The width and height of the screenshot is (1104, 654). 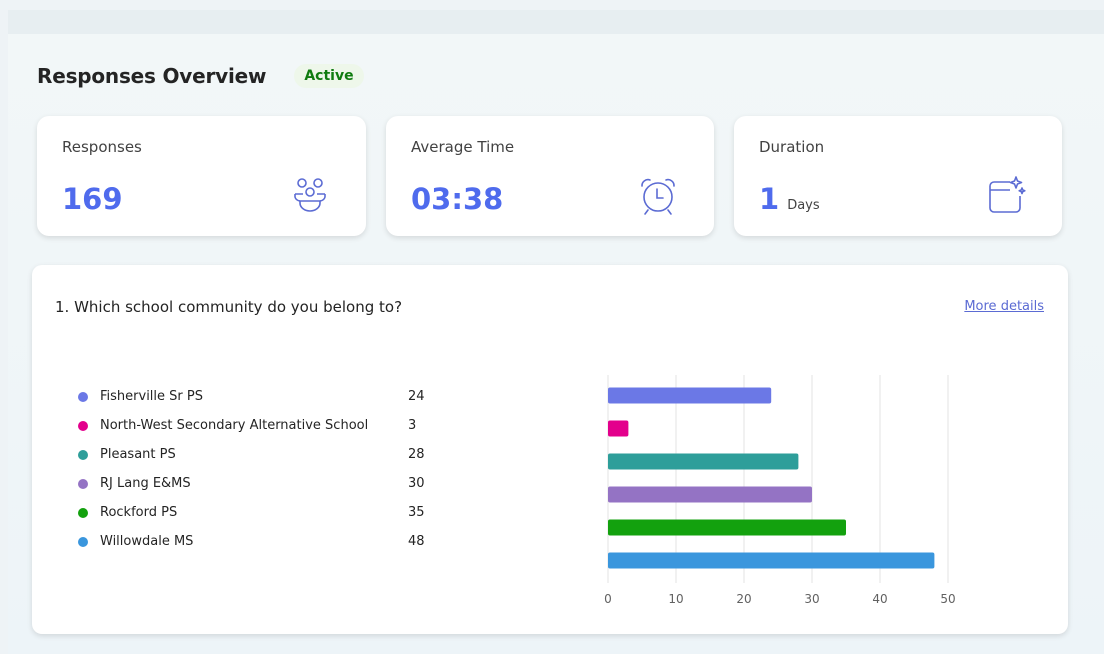 I want to click on legend-count: 28, so click(x=416, y=454).